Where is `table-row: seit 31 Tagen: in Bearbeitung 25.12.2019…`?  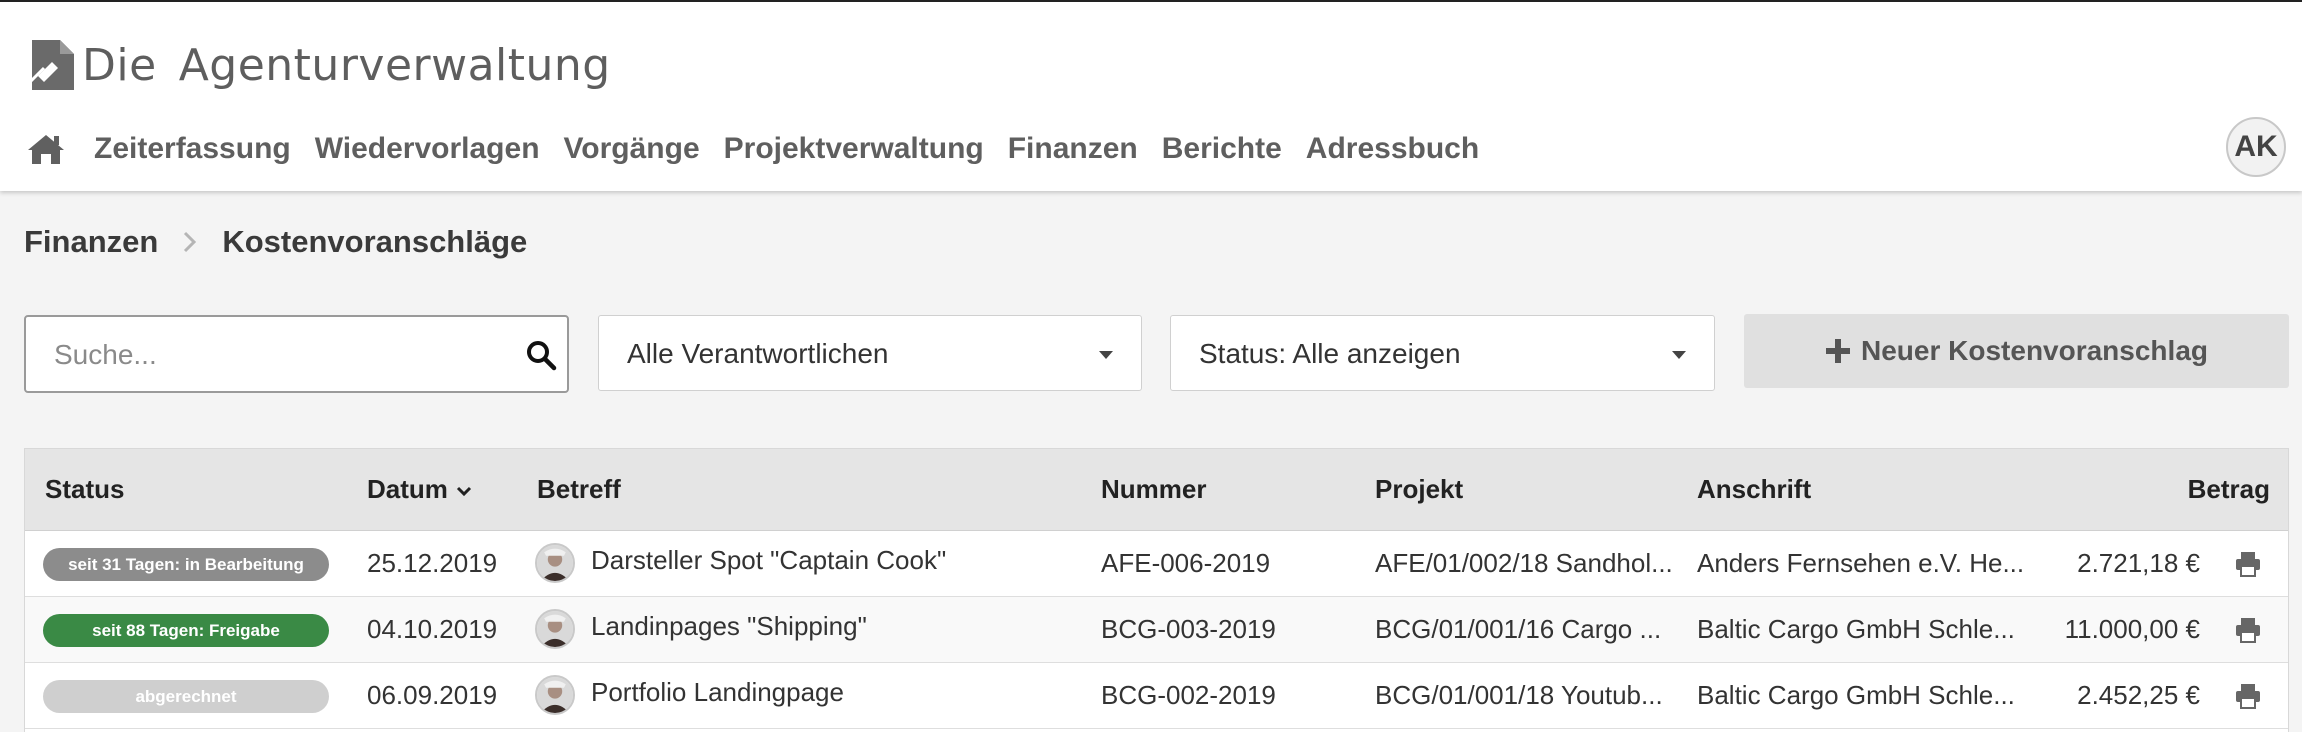 table-row: seit 31 Tagen: in Bearbeitung 25.12.2019… is located at coordinates (1156, 564).